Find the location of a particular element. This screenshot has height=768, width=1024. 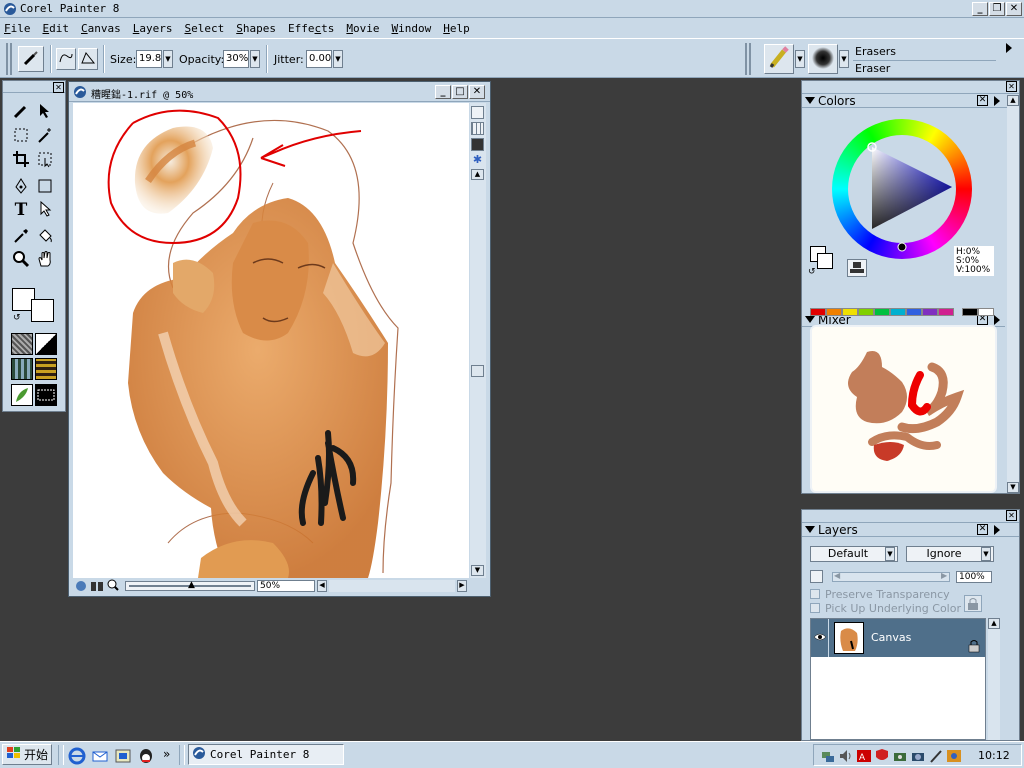

pattern-selector is located at coordinates (22, 369).